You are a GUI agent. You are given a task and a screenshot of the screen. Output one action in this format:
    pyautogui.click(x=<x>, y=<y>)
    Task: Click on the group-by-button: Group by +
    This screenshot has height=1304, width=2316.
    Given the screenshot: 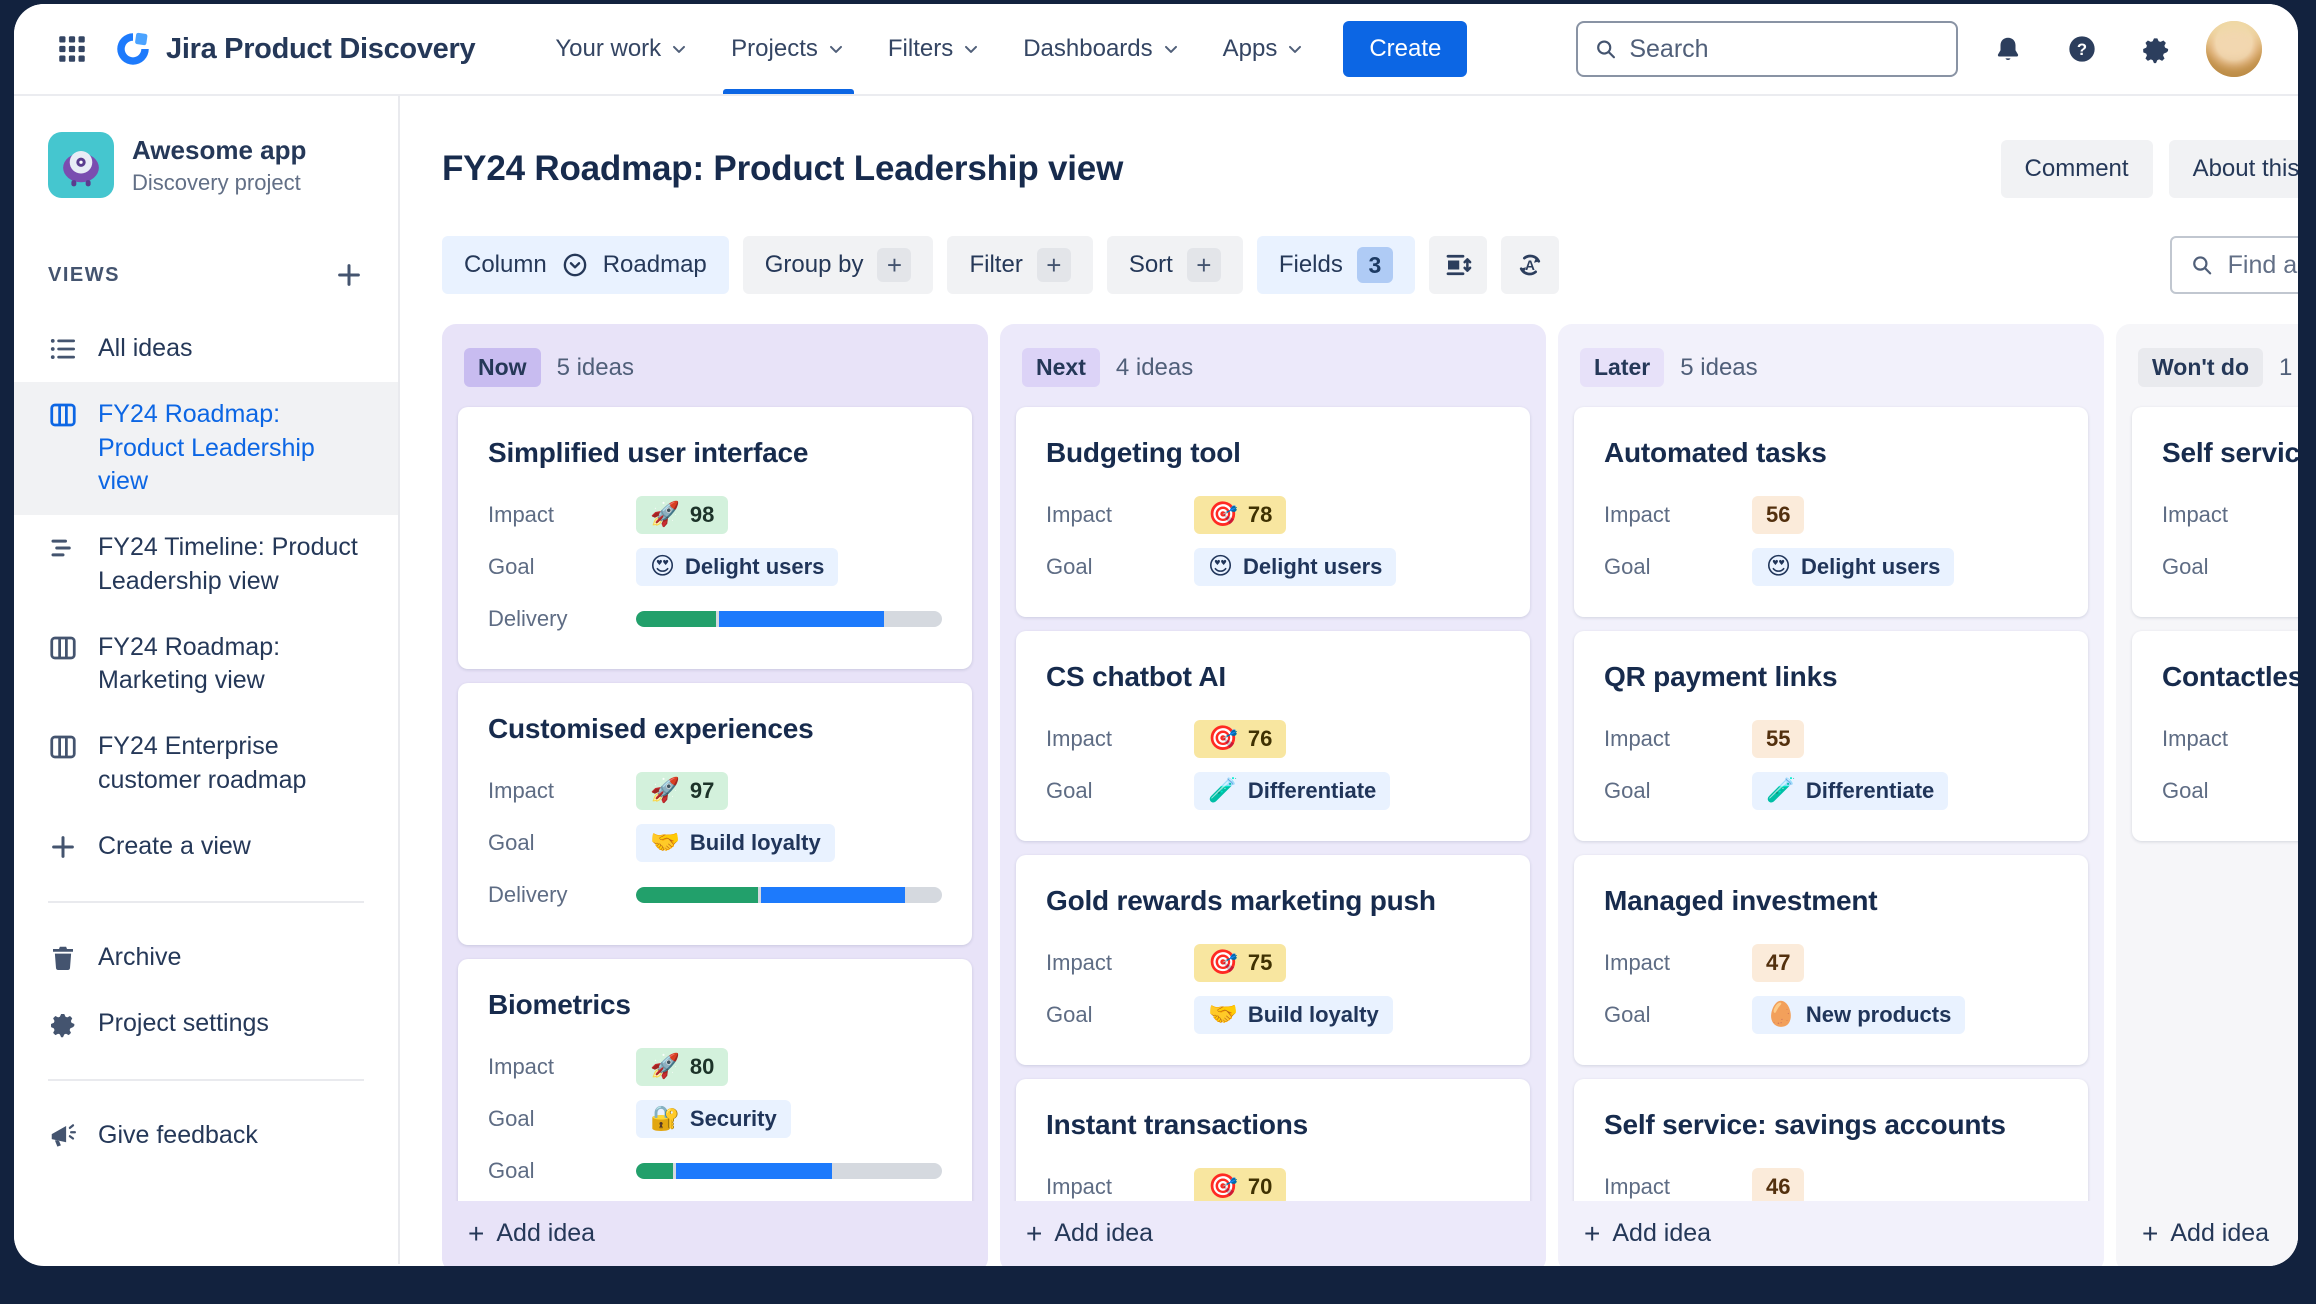 What is the action you would take?
    pyautogui.click(x=838, y=265)
    